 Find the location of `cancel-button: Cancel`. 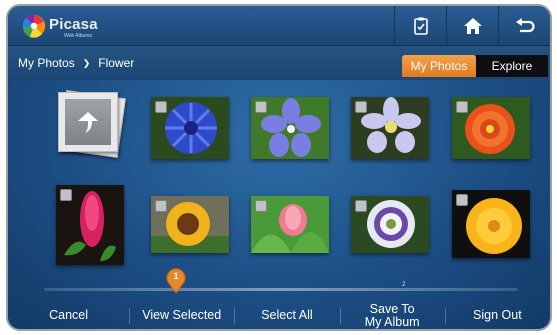

cancel-button: Cancel is located at coordinates (68, 313).